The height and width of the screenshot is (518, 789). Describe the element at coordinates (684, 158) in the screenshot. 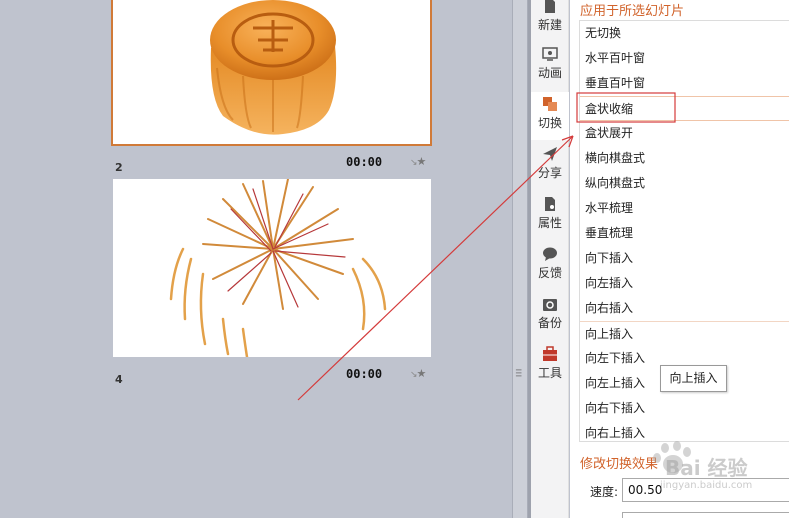

I see `list-item: 横向棋盘式` at that location.